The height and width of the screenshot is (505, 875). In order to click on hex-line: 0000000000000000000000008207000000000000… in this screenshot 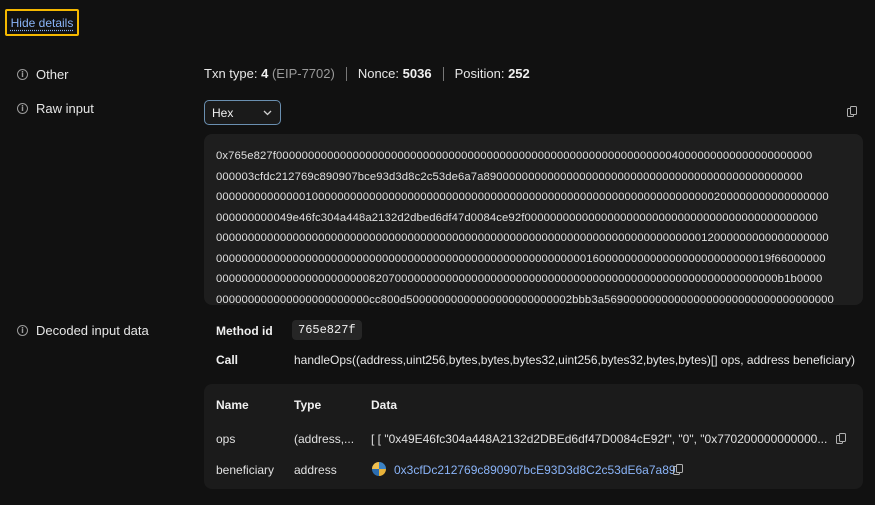, I will do `click(519, 279)`.